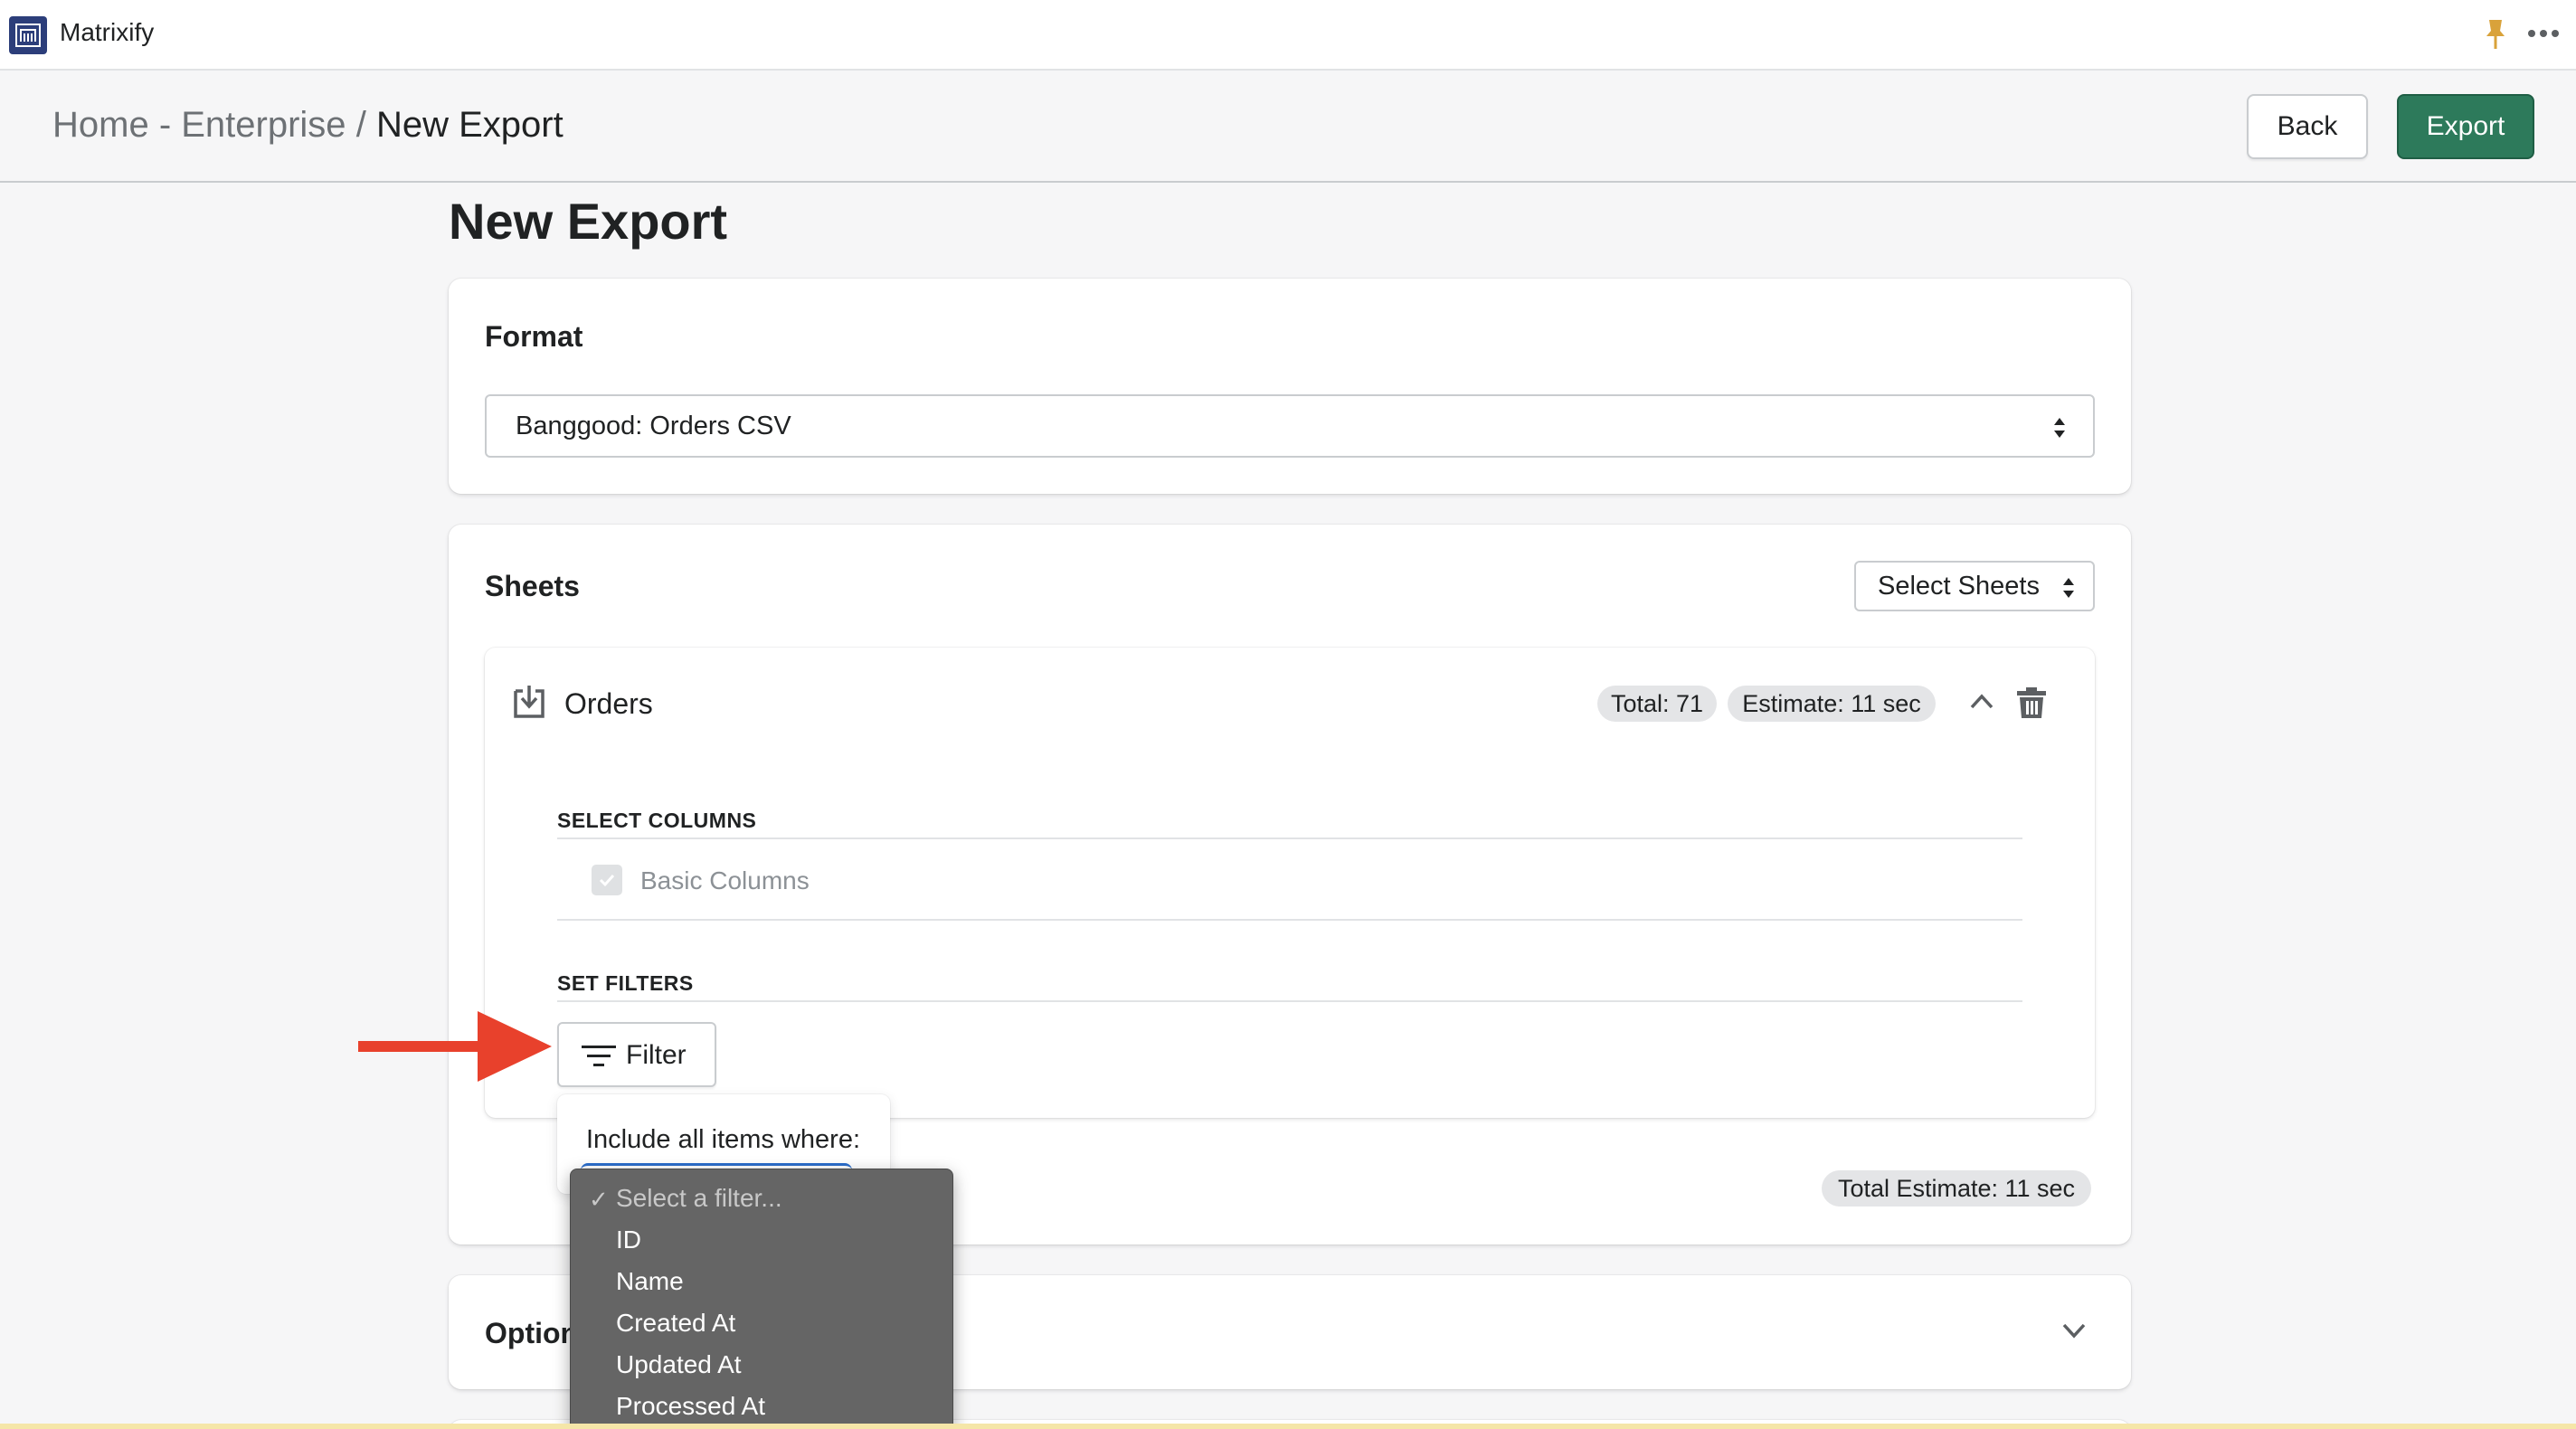 This screenshot has width=2576, height=1429. I want to click on trash-icon, so click(2032, 702).